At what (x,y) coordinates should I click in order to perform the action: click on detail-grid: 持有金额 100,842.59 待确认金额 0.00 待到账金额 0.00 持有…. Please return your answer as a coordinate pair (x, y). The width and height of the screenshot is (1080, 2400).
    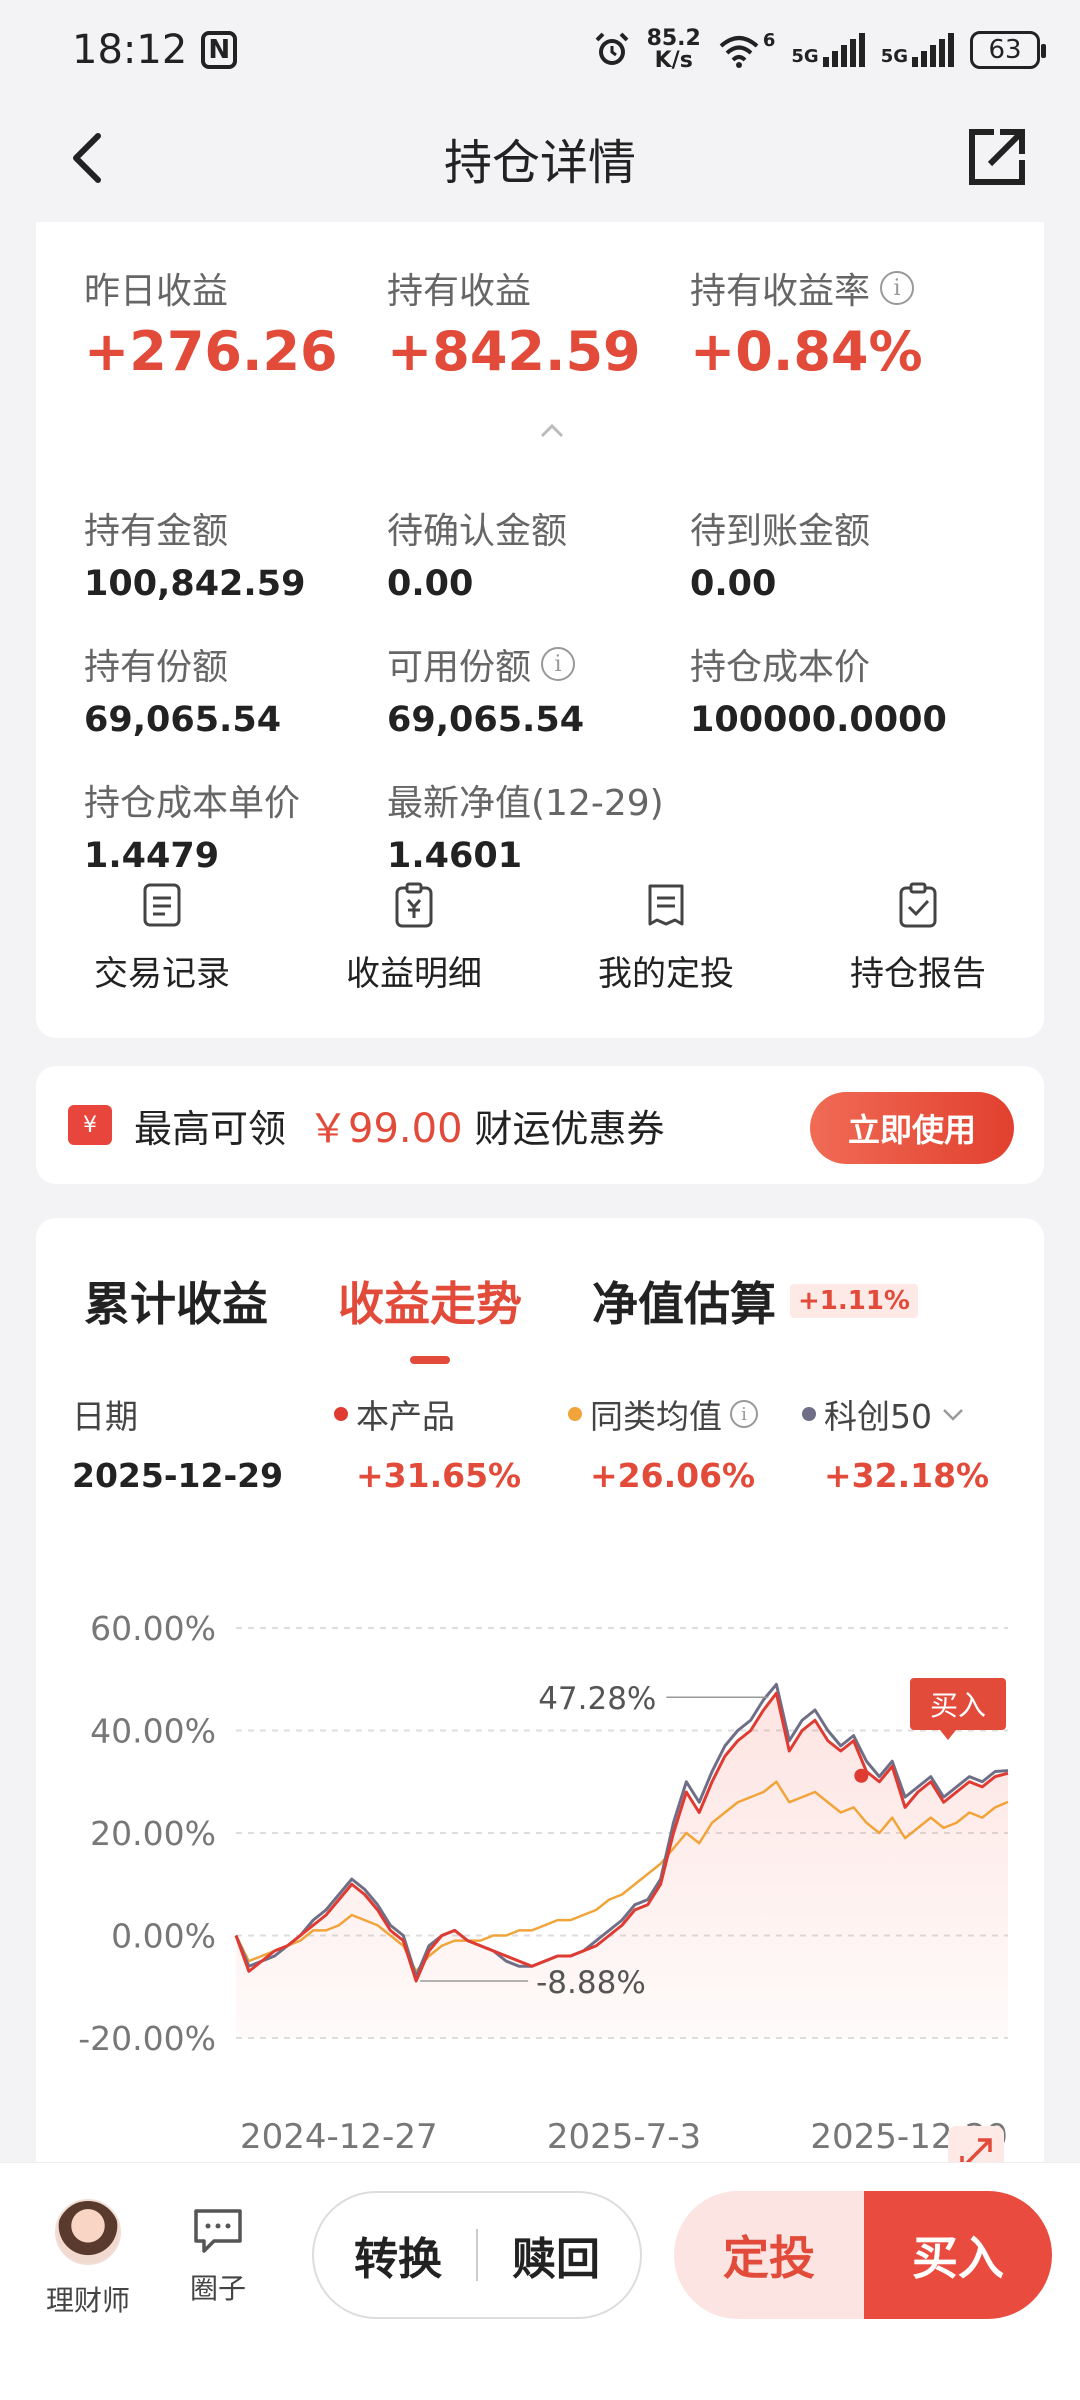
    Looking at the image, I should click on (544, 706).